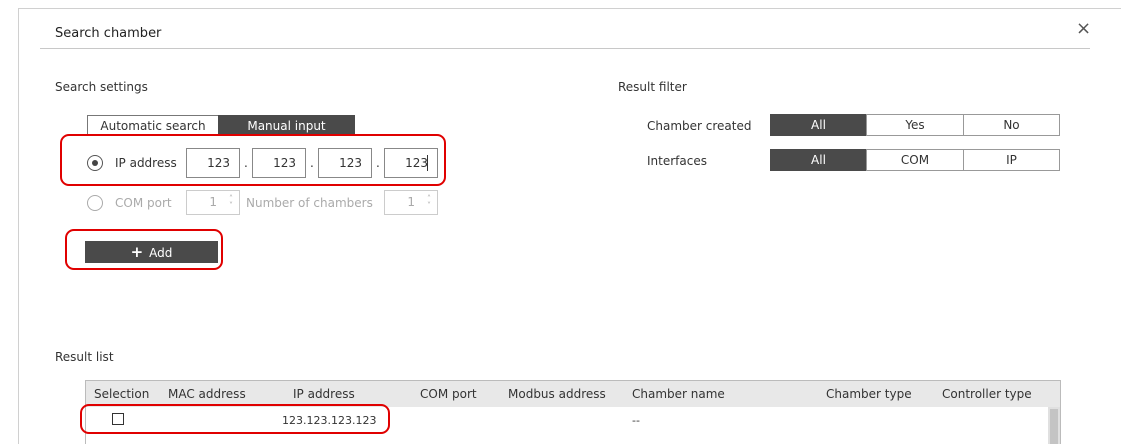  Describe the element at coordinates (818, 160) in the screenshot. I see `filter-interface-all: All` at that location.